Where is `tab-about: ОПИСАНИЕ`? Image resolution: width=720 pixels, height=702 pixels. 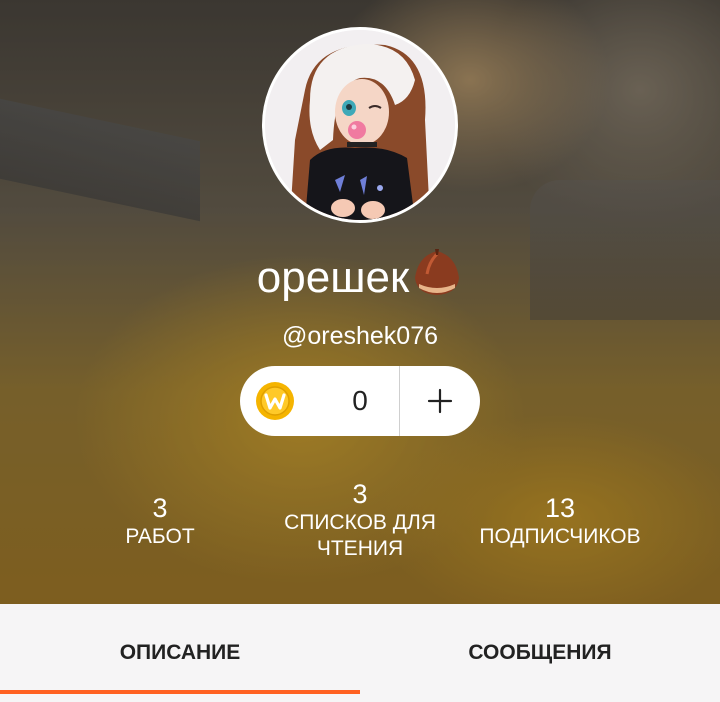 tab-about: ОПИСАНИЕ is located at coordinates (180, 649).